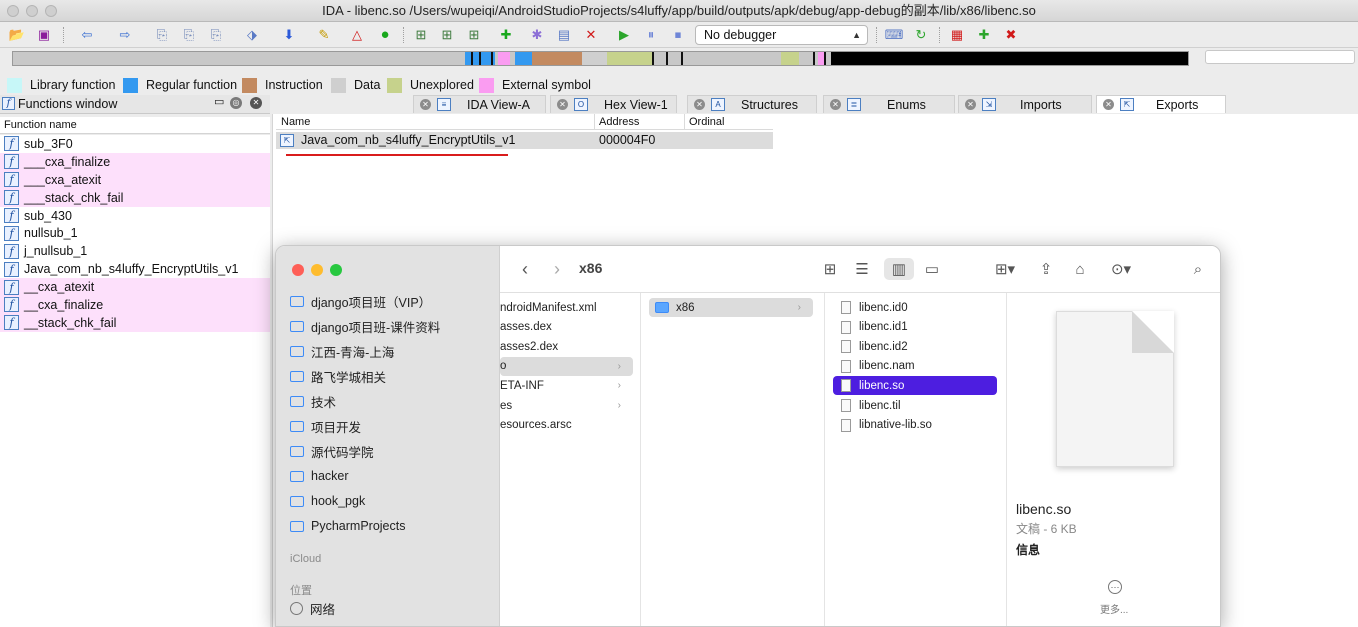 The image size is (1358, 627). I want to click on attach-icon: ⌨, so click(894, 35).